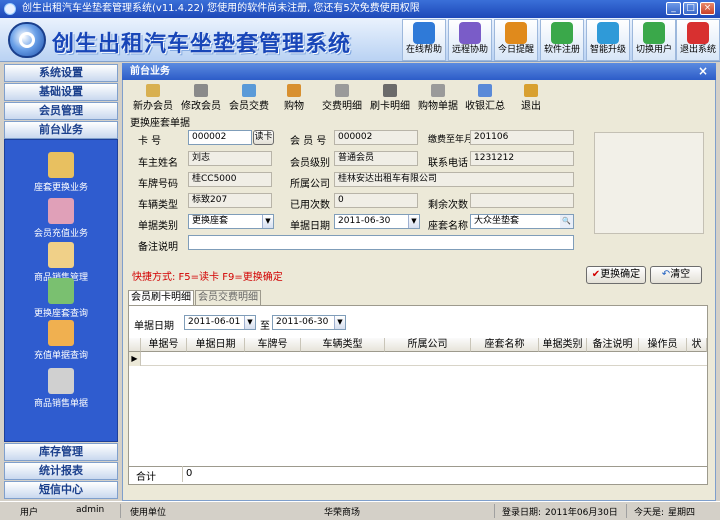  I want to click on btn-swipe-detail: 刷卡明细, so click(390, 98).